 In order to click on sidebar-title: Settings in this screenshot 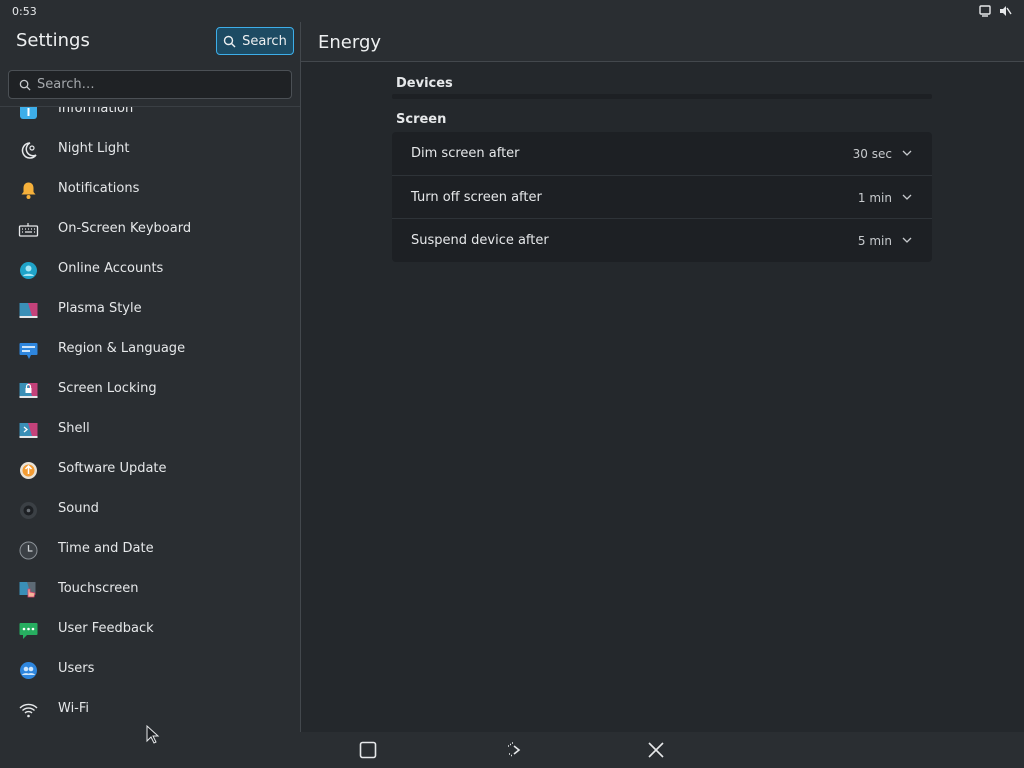, I will do `click(53, 40)`.